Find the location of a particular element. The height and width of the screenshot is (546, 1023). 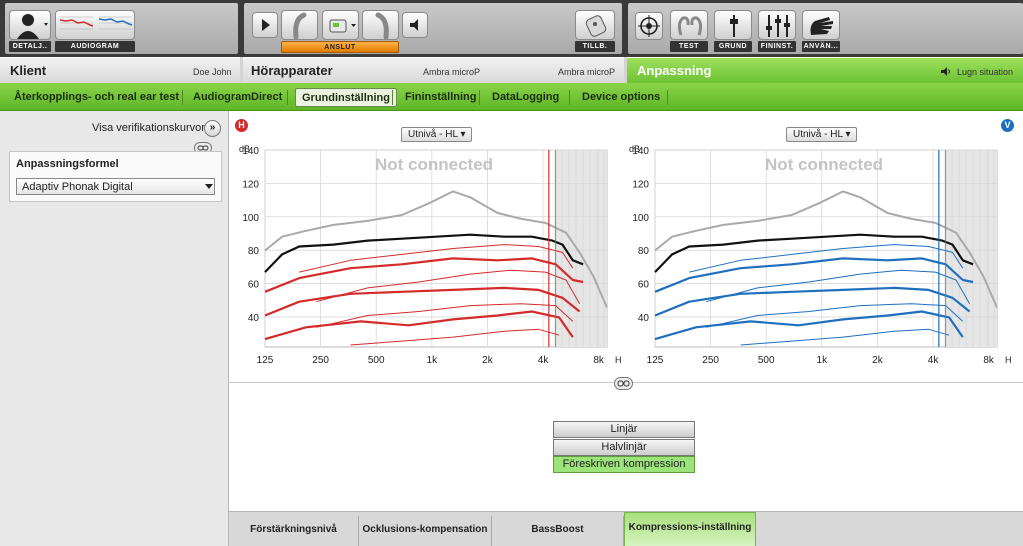

right-level-dropdown-label: Utnivå - HL is located at coordinates (433, 134).